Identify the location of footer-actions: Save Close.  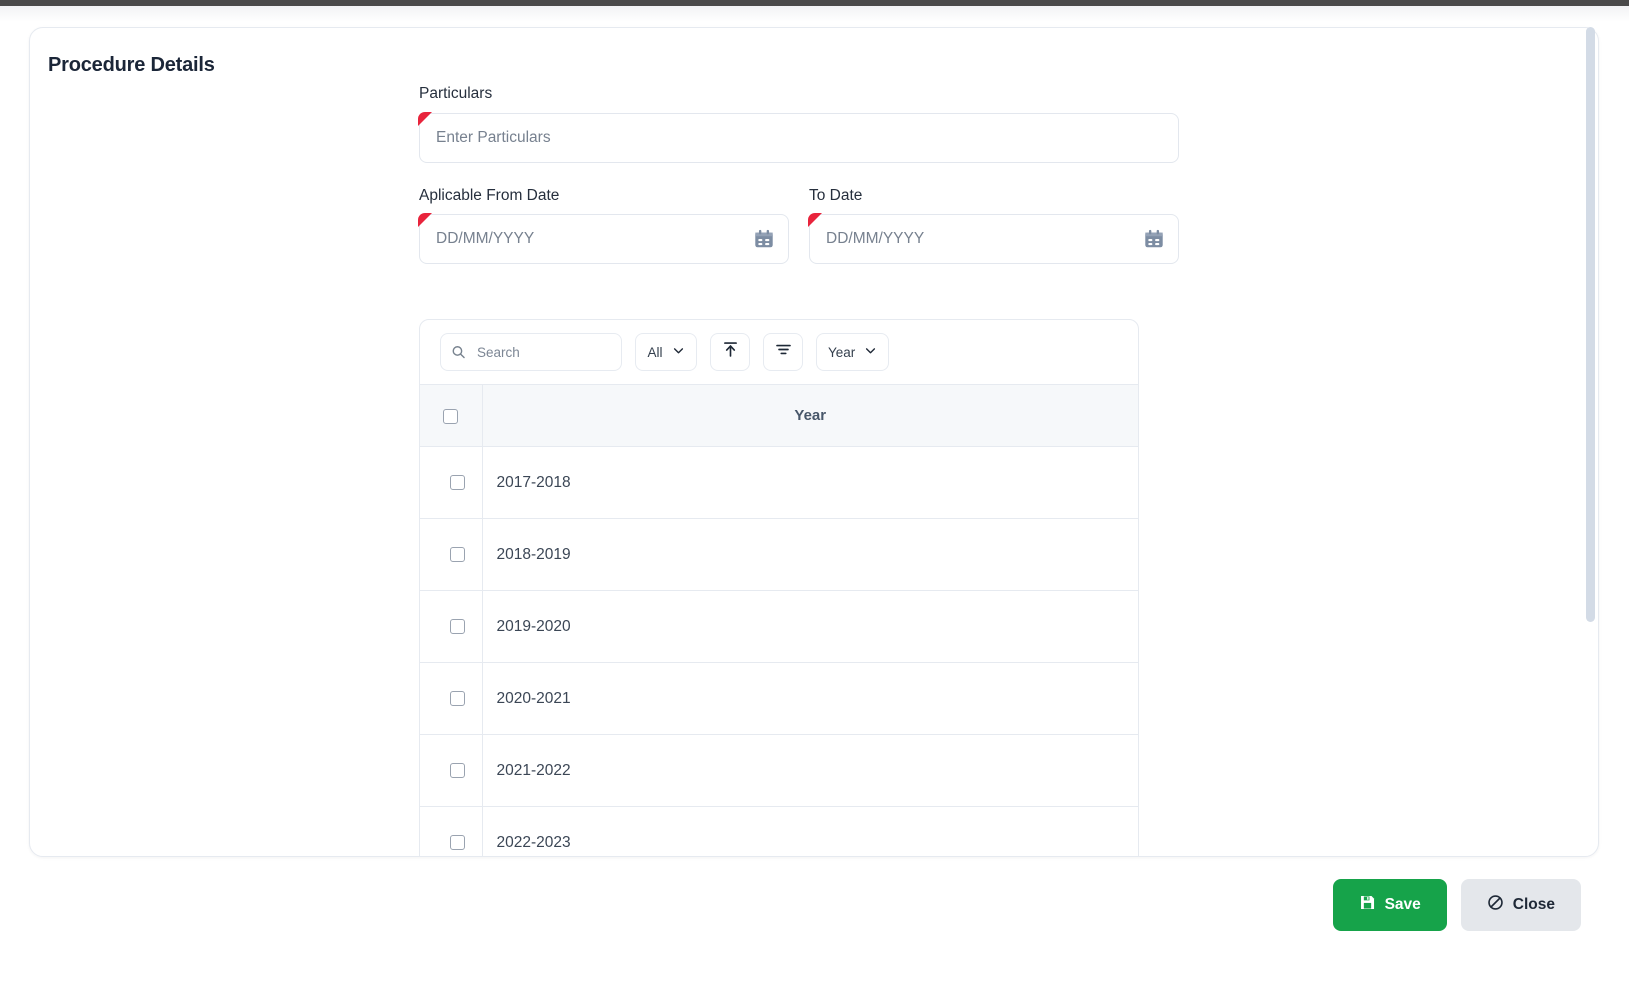
(1456, 905).